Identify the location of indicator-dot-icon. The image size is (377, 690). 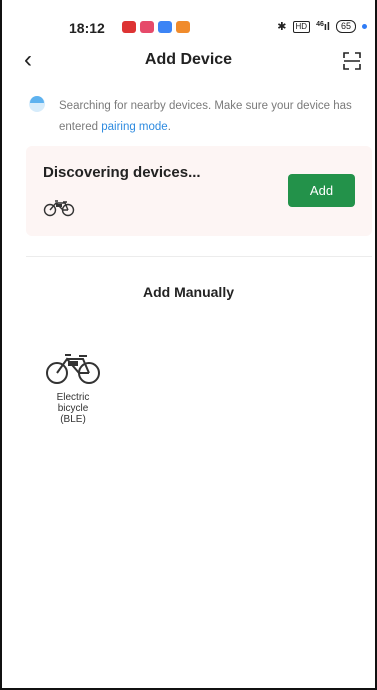
(364, 26).